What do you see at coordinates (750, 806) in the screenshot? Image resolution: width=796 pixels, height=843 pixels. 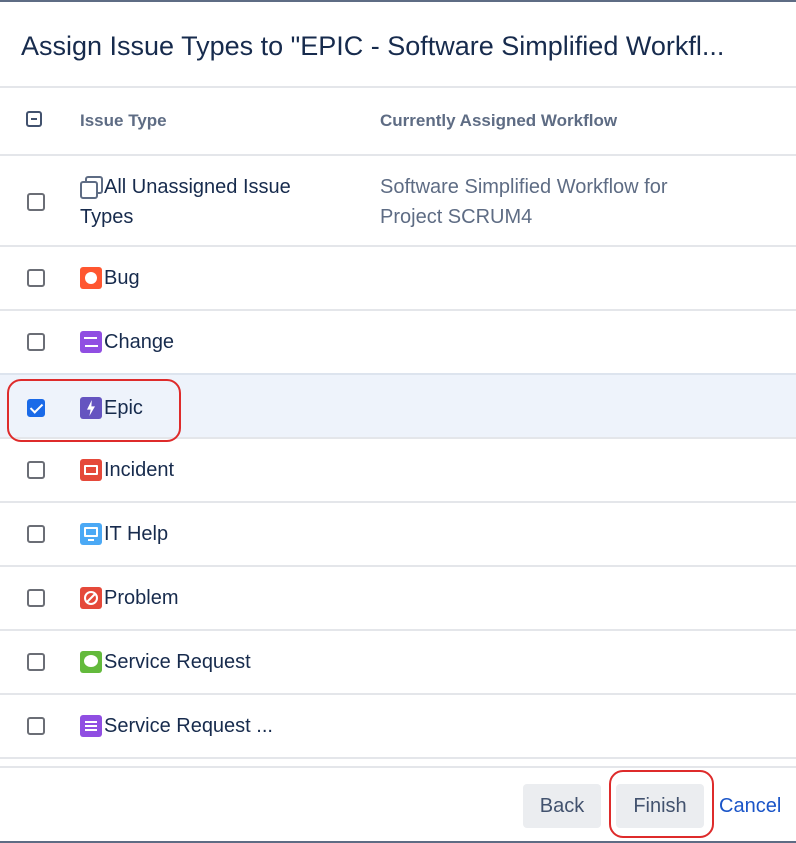 I see `cancel-link: Cancel` at bounding box center [750, 806].